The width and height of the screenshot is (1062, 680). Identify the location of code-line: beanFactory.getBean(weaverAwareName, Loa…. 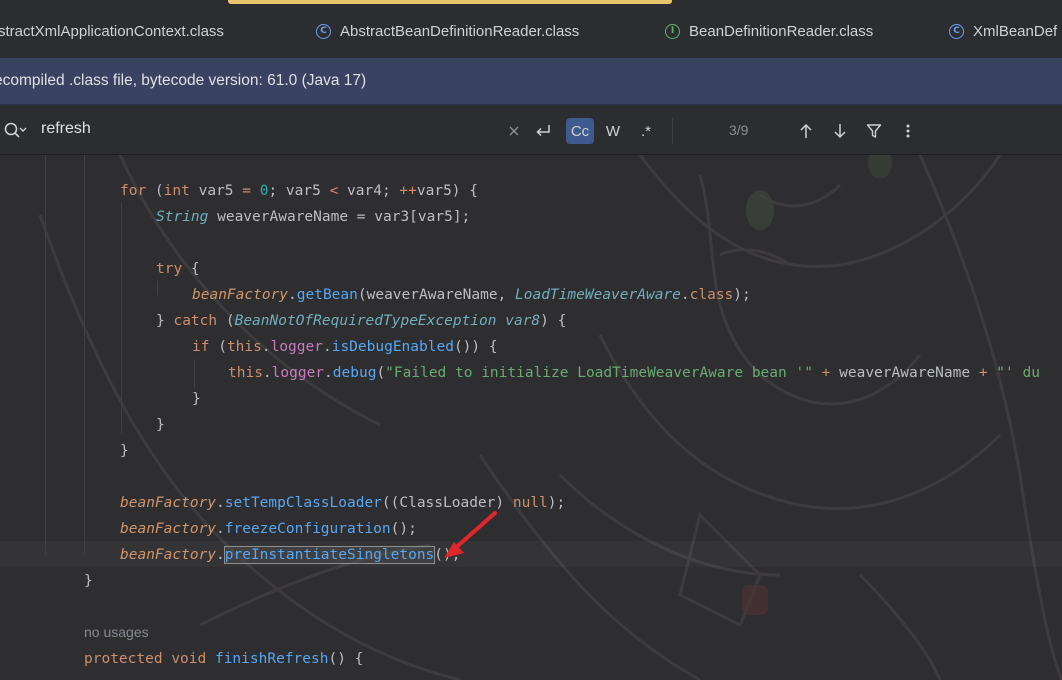
(471, 295).